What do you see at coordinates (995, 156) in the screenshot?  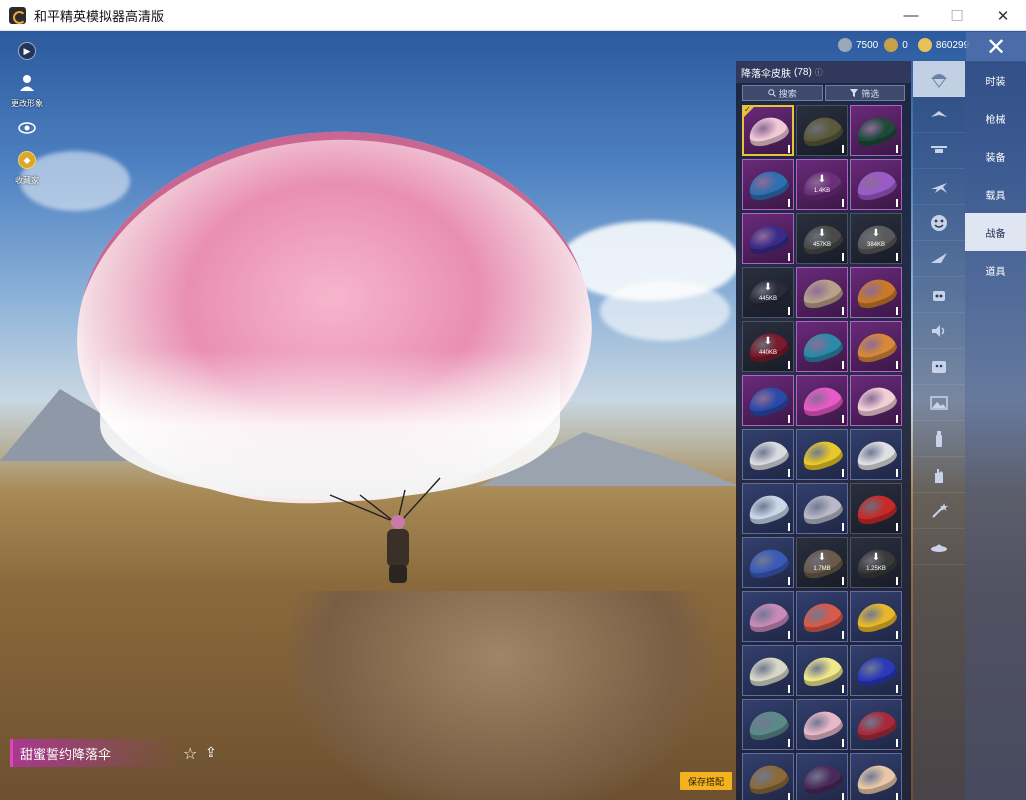 I see `category-tab: 装备` at bounding box center [995, 156].